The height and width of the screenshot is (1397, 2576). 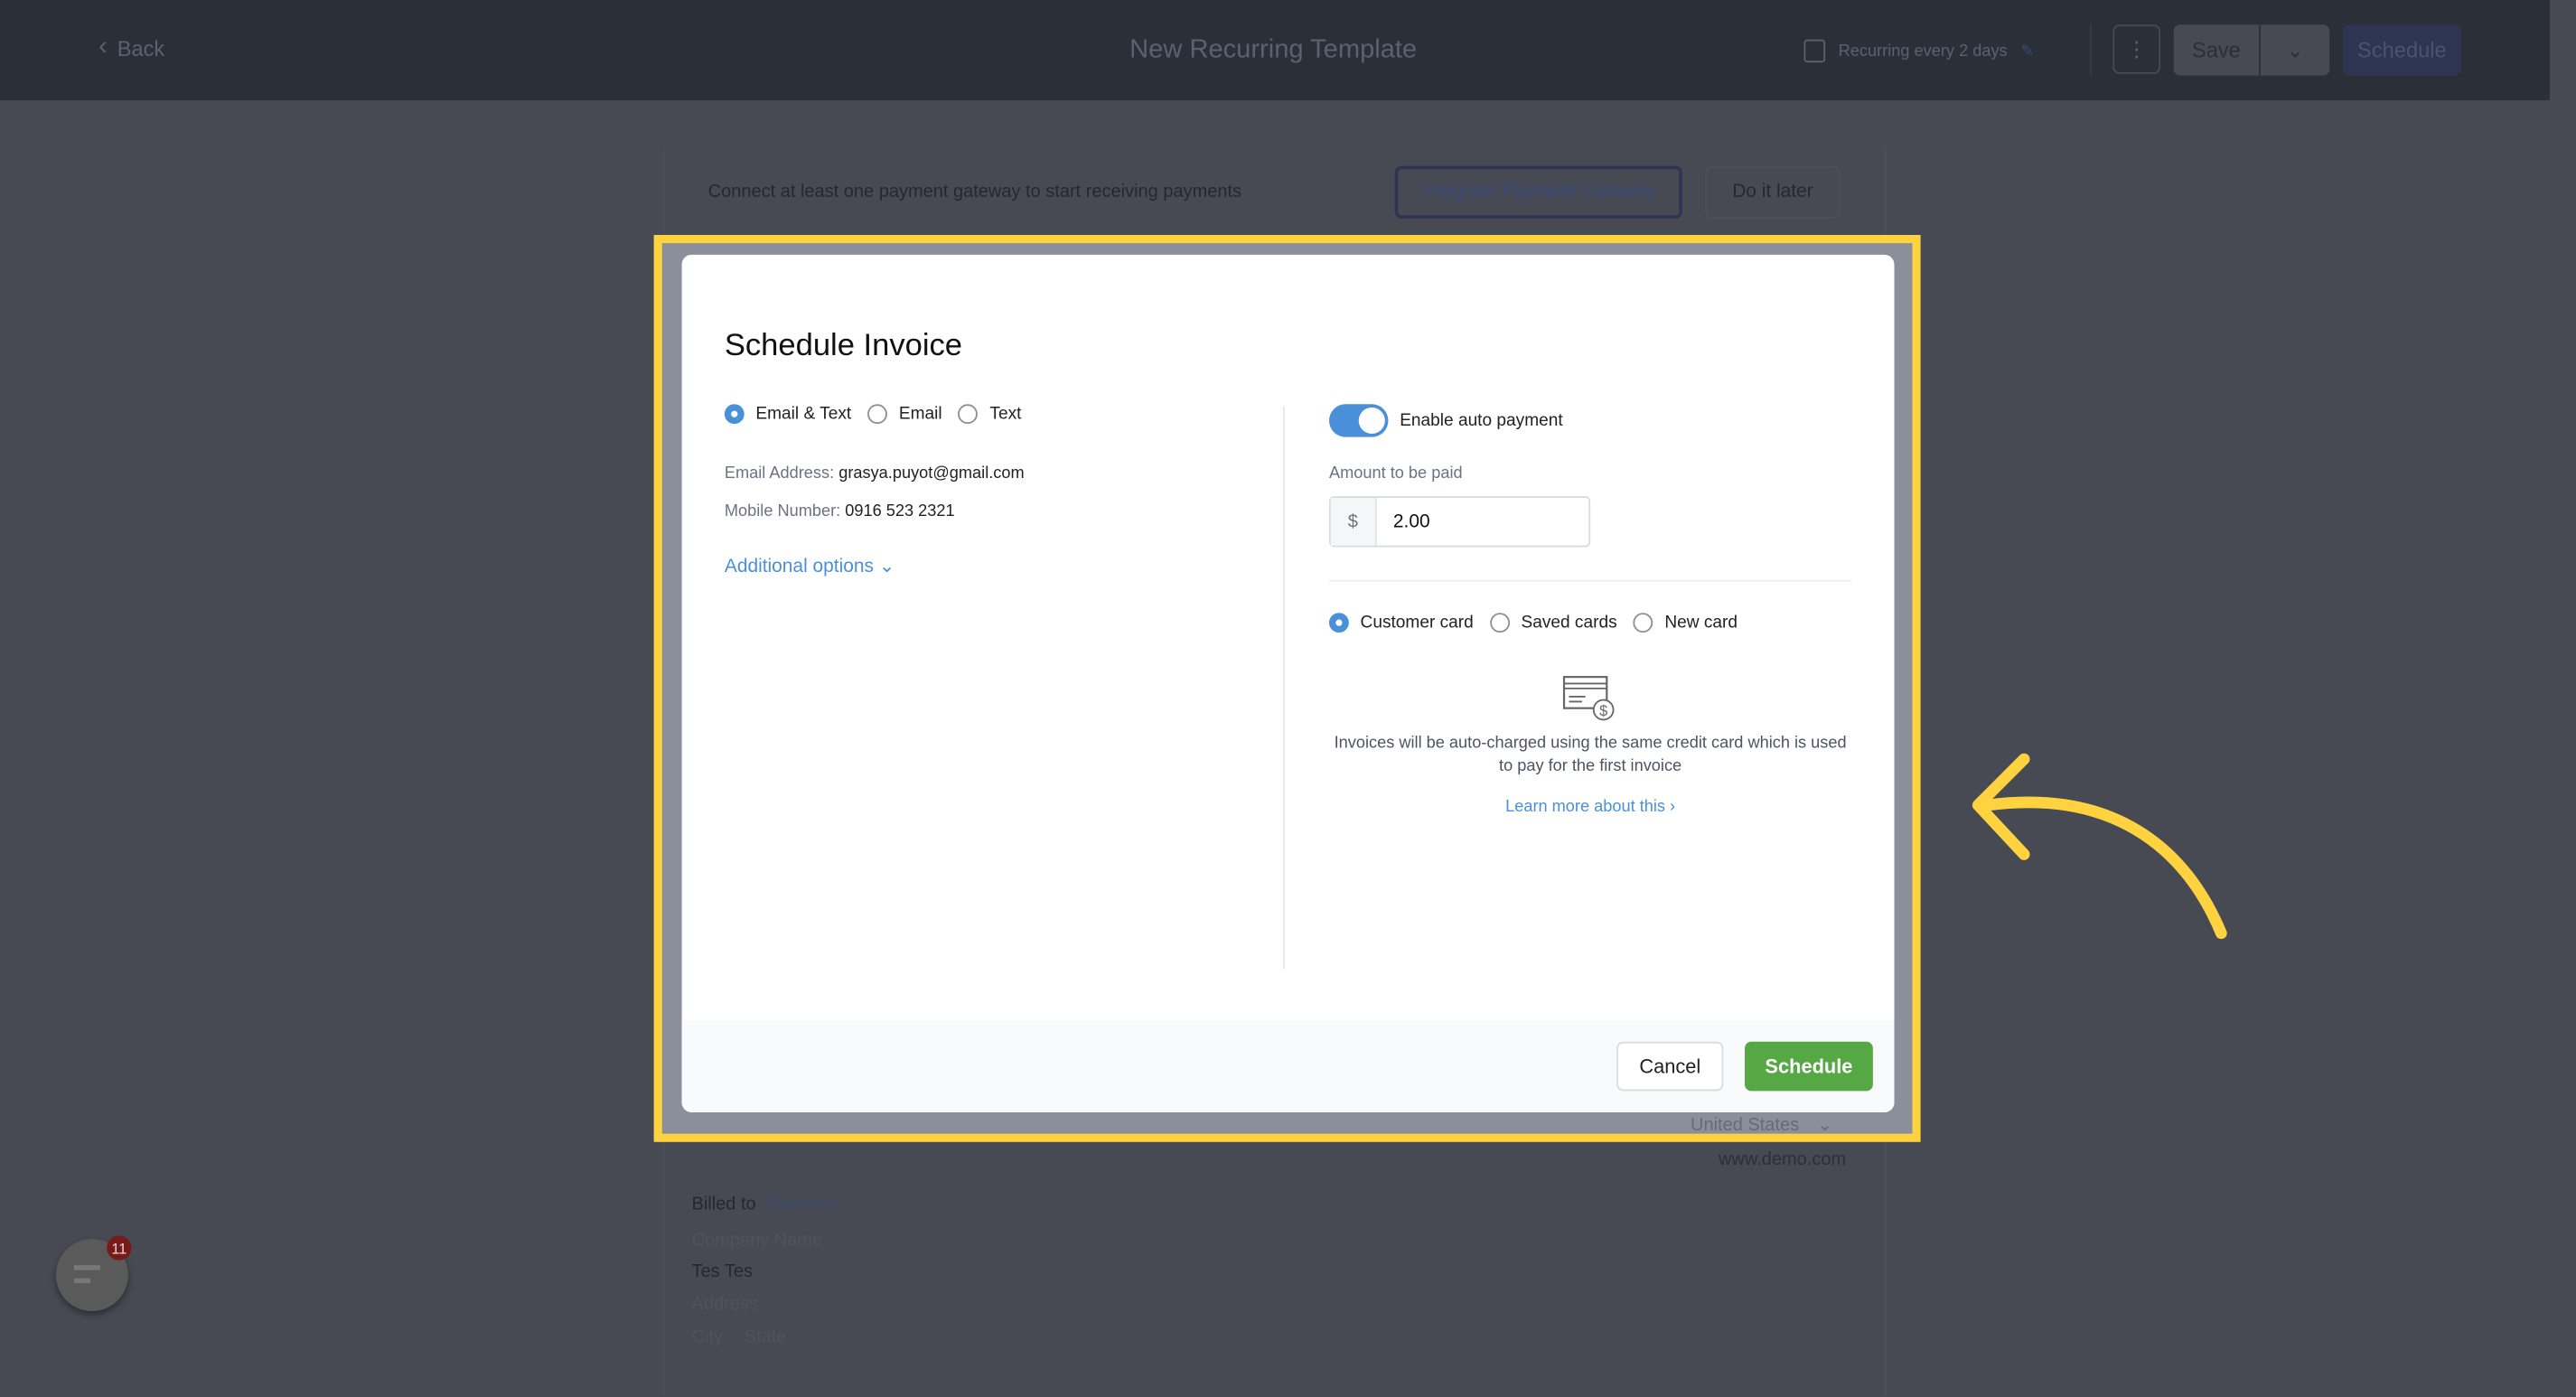 I want to click on radio-email: Email, so click(x=904, y=414).